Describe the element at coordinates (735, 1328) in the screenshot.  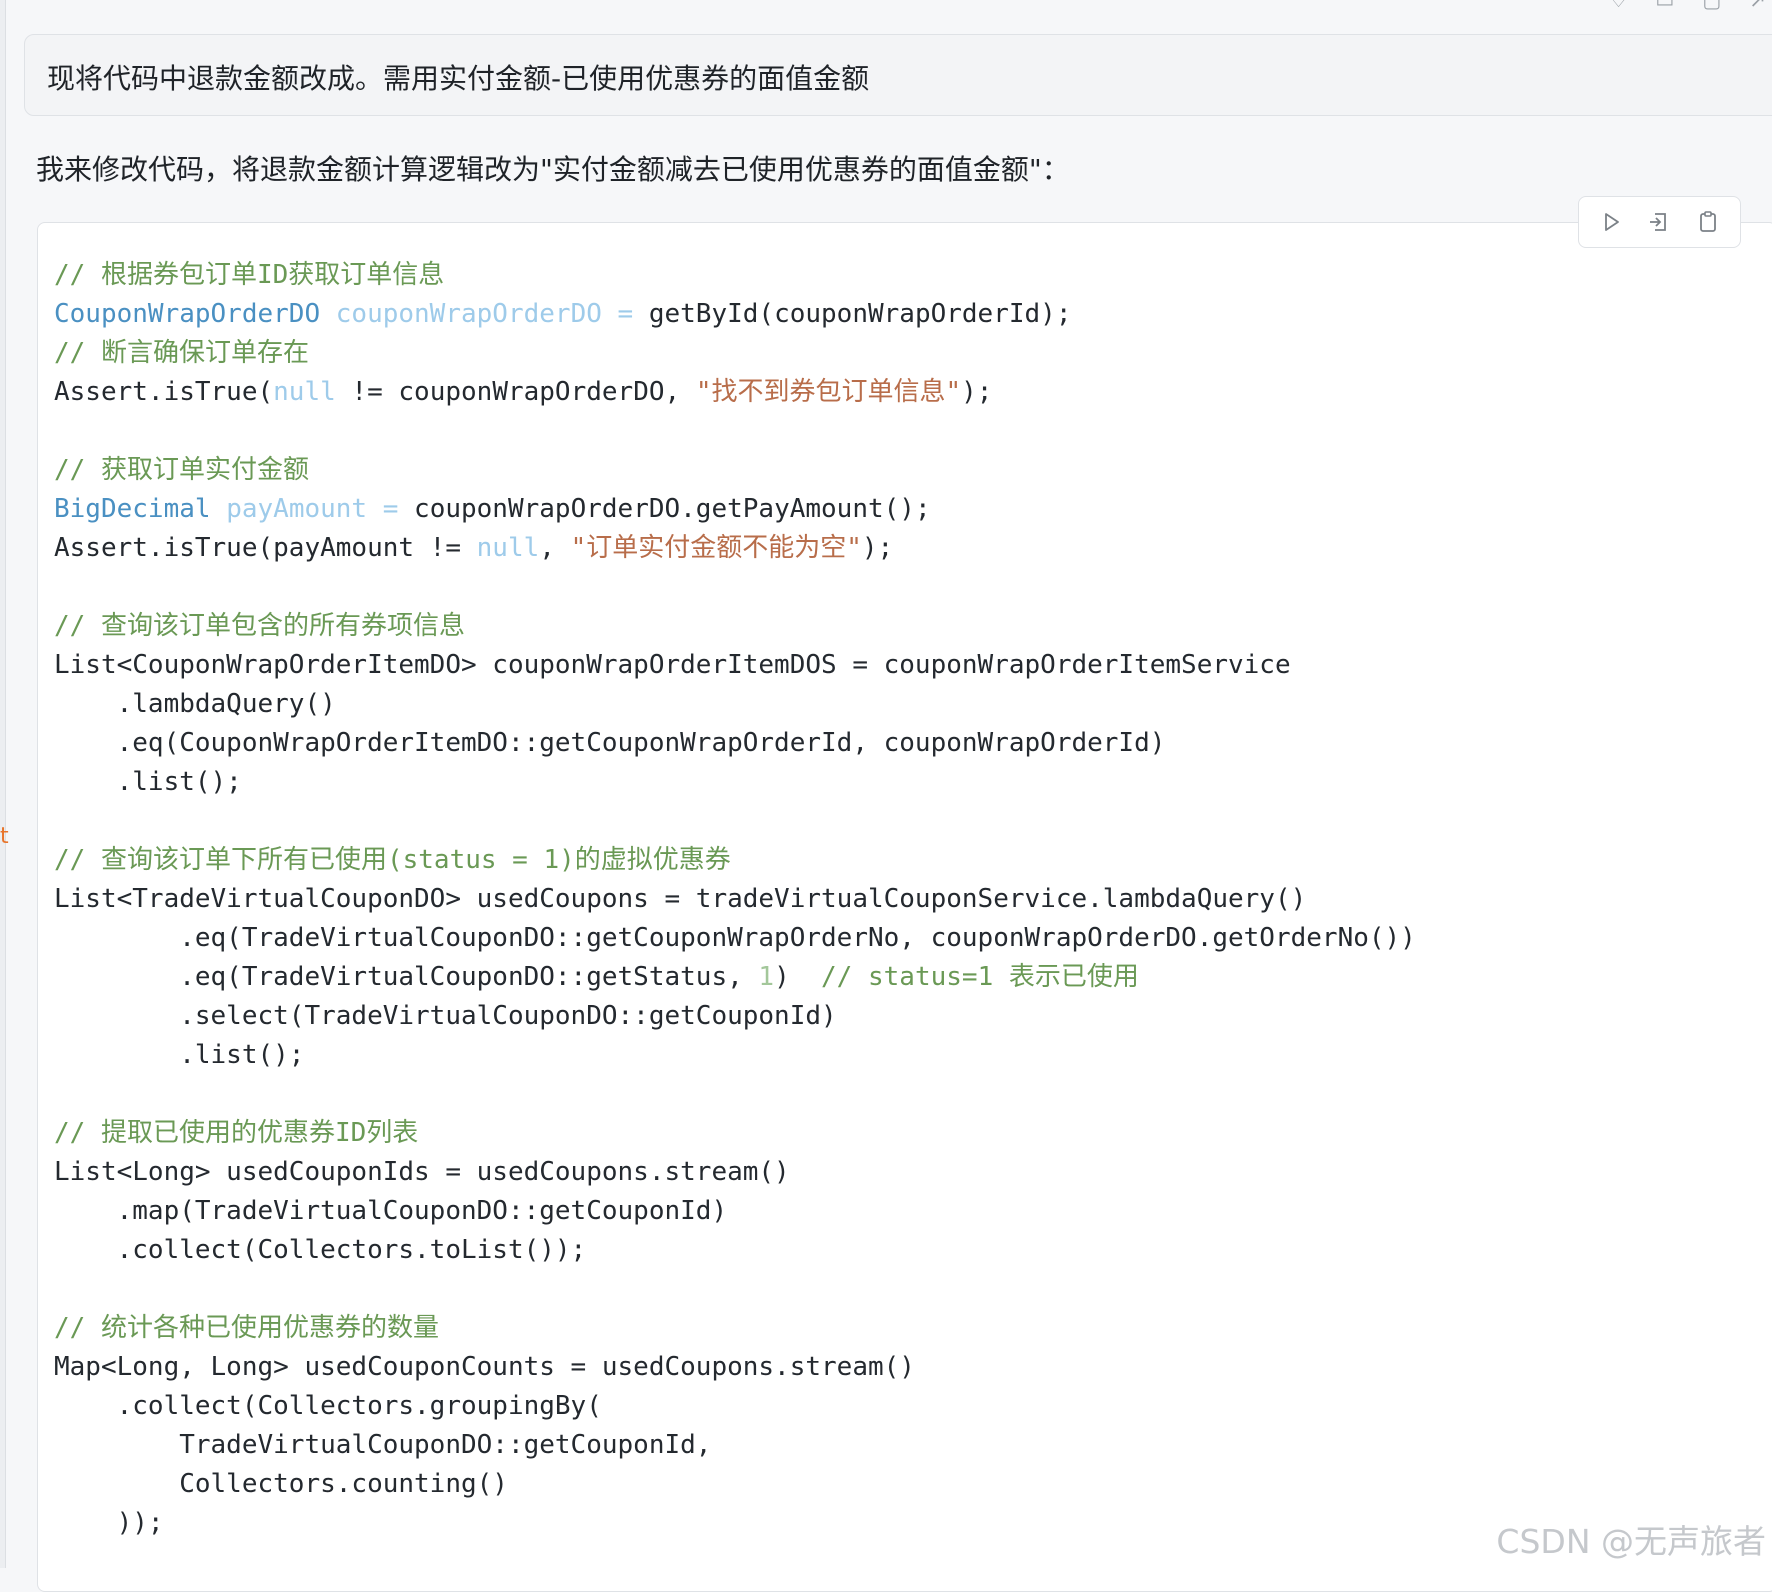
I see `code-line: // 统计各种已使用优惠券的数量` at that location.